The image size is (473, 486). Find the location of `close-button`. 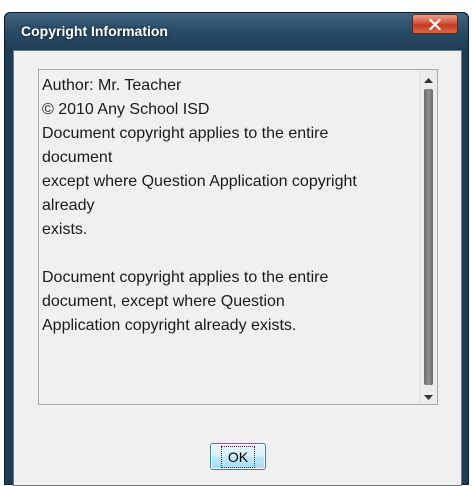

close-button is located at coordinates (435, 24).